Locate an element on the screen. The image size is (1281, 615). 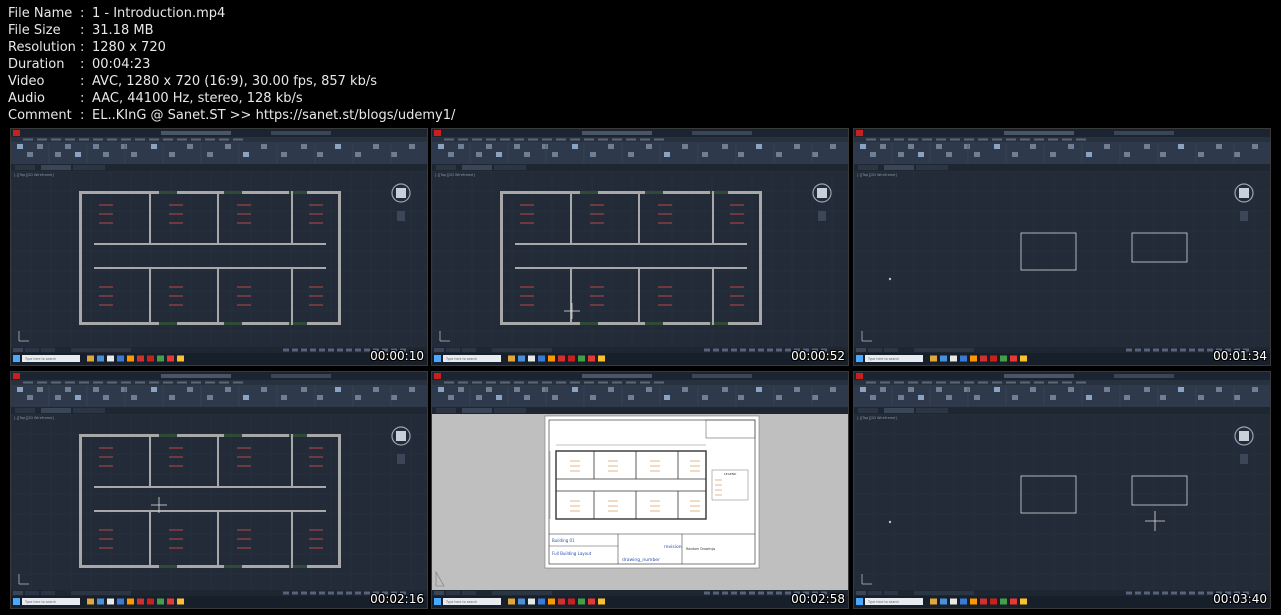
navigation-bar is located at coordinates (1244, 459).